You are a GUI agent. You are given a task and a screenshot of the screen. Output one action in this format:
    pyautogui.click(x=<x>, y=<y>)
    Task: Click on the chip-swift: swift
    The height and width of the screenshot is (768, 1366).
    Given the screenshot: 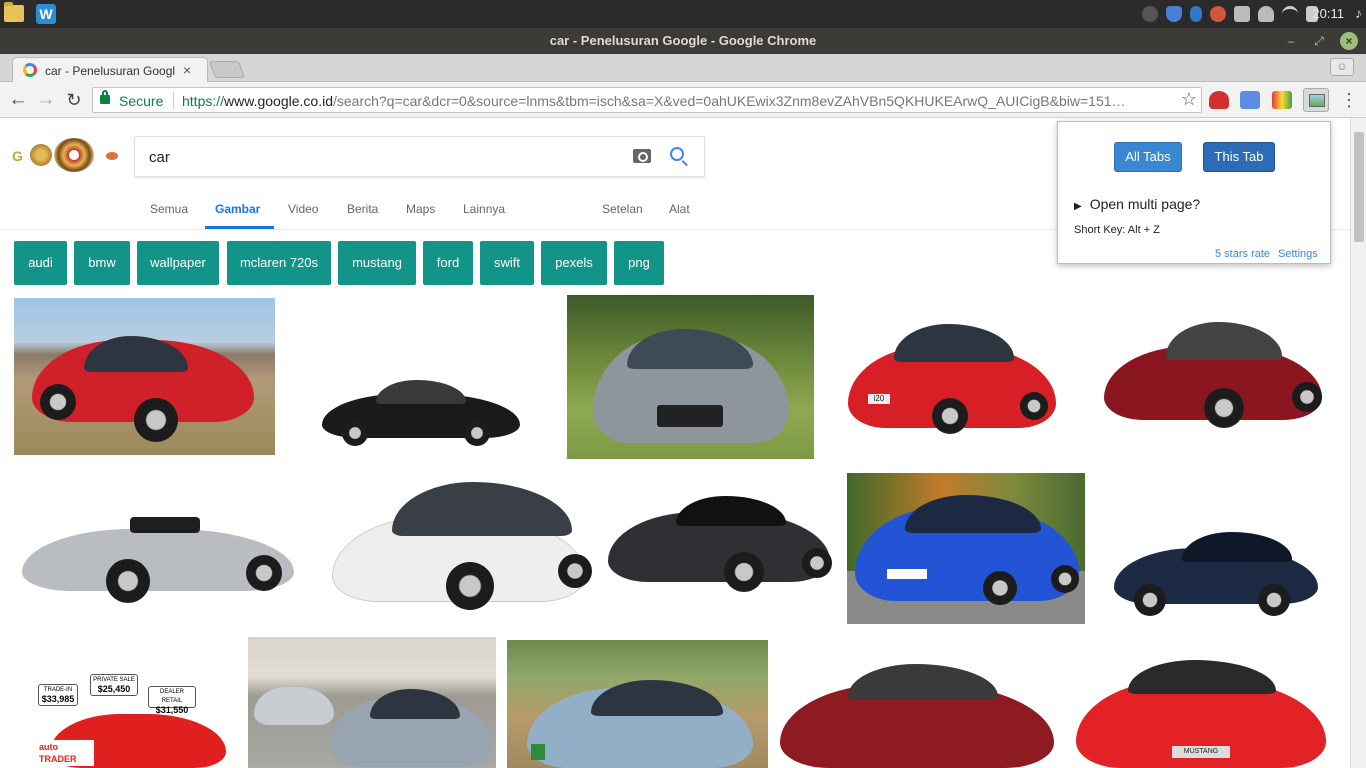 What is the action you would take?
    pyautogui.click(x=507, y=263)
    